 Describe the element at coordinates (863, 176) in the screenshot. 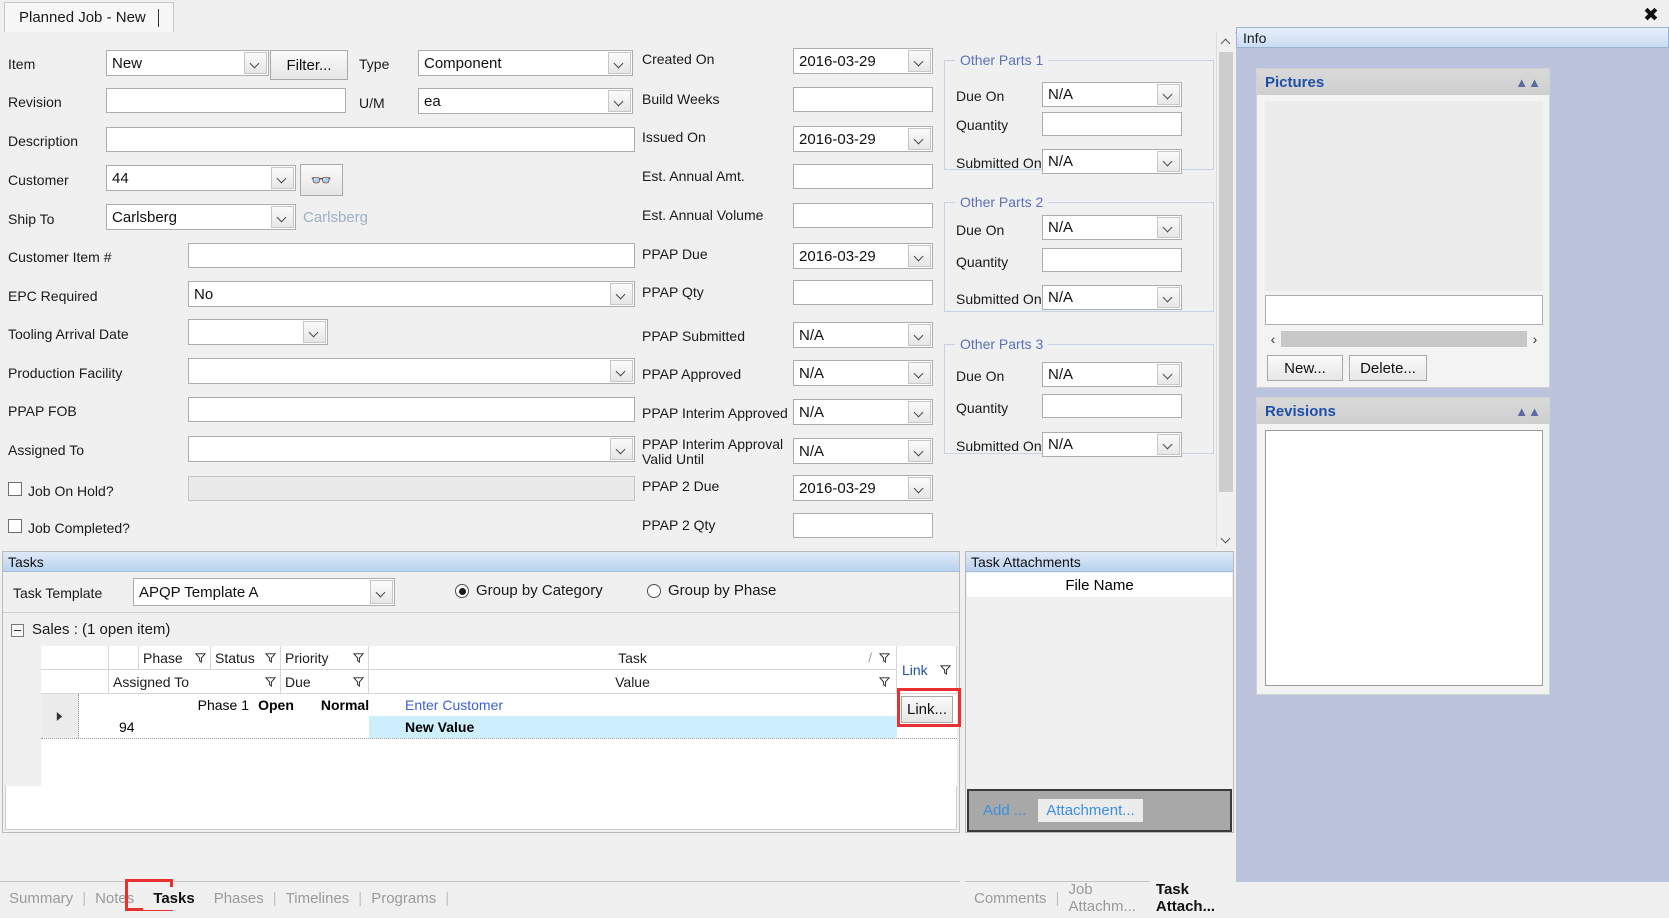

I see `est-annual-amt-input` at that location.